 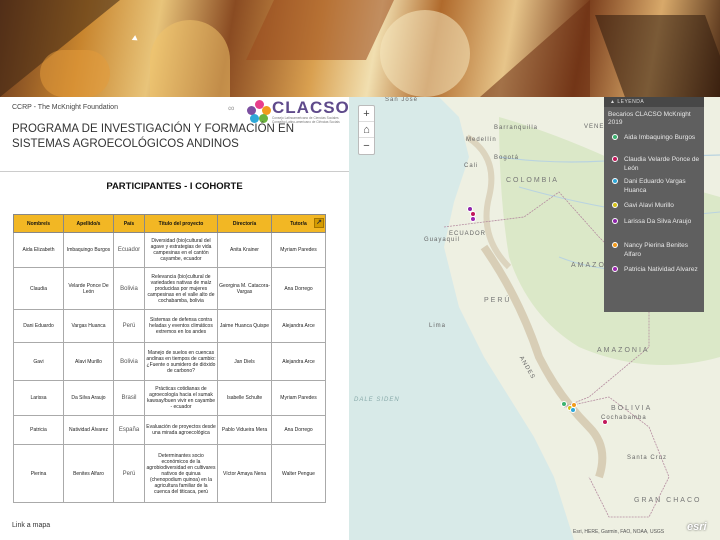 I want to click on home-icon: ⌂, so click(x=366, y=130).